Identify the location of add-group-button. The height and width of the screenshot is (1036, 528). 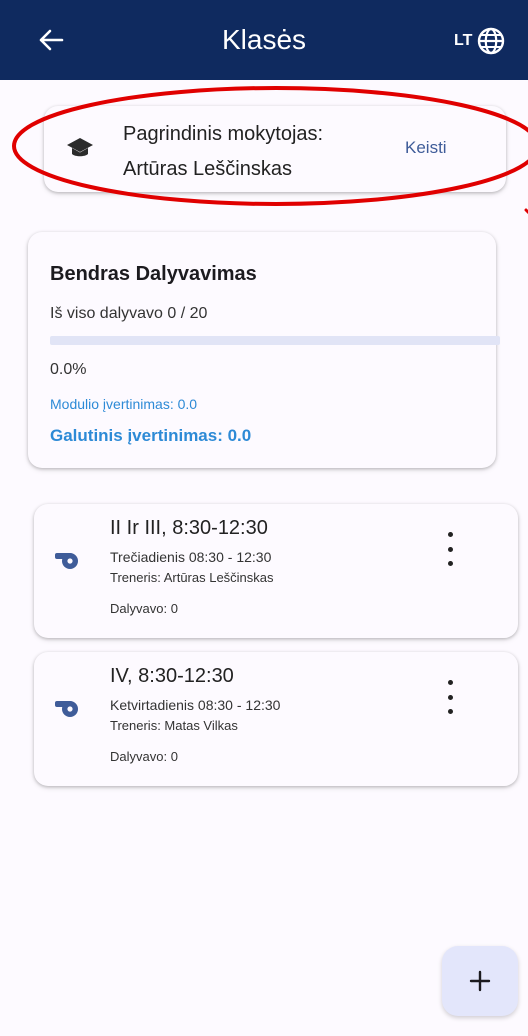
(480, 981).